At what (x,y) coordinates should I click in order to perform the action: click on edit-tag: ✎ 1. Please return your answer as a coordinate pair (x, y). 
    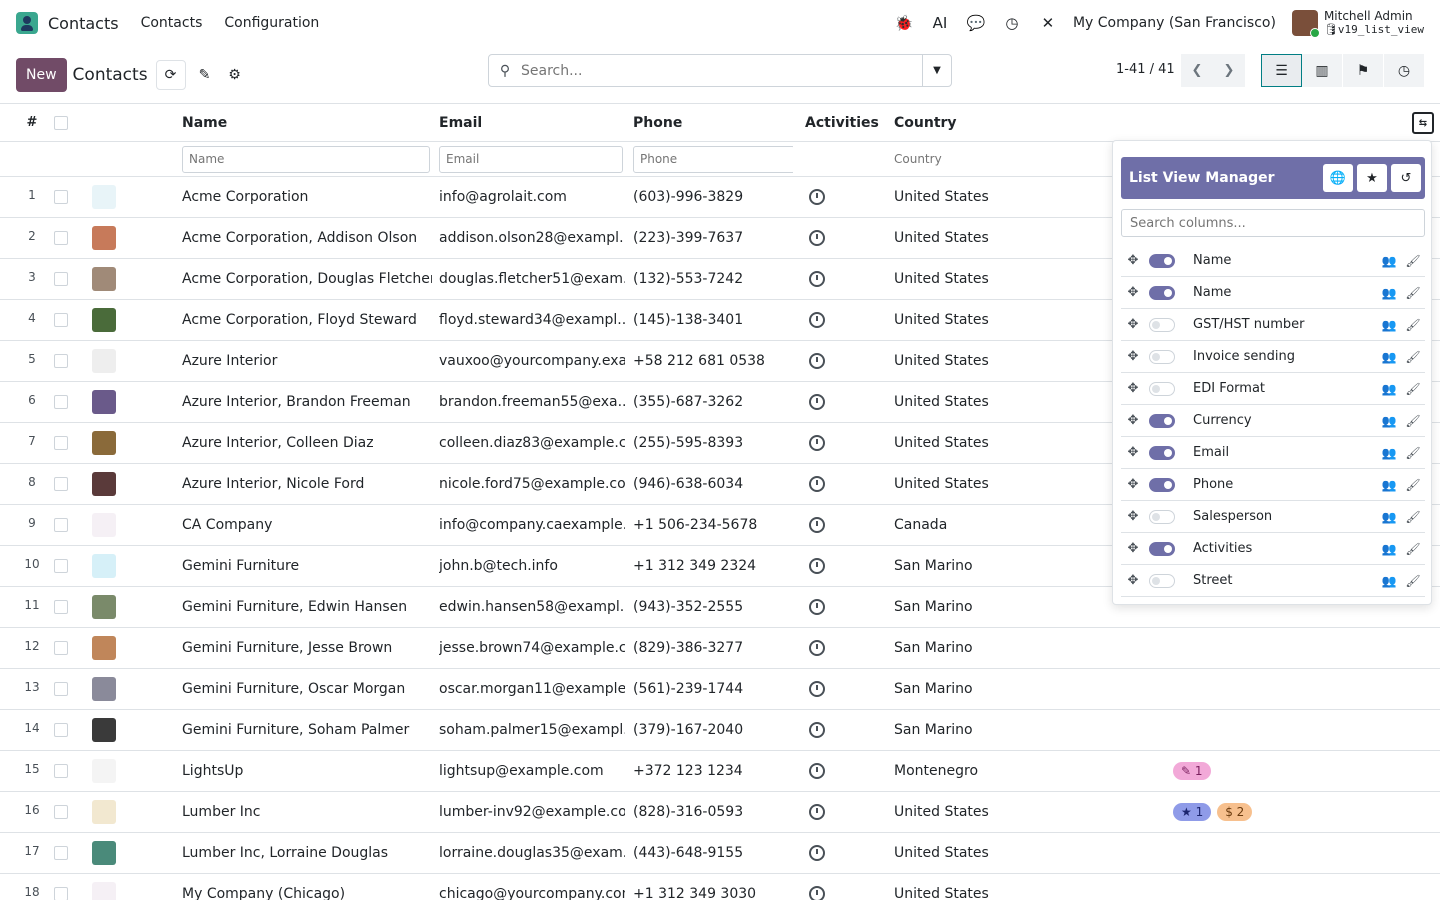
    Looking at the image, I should click on (1192, 771).